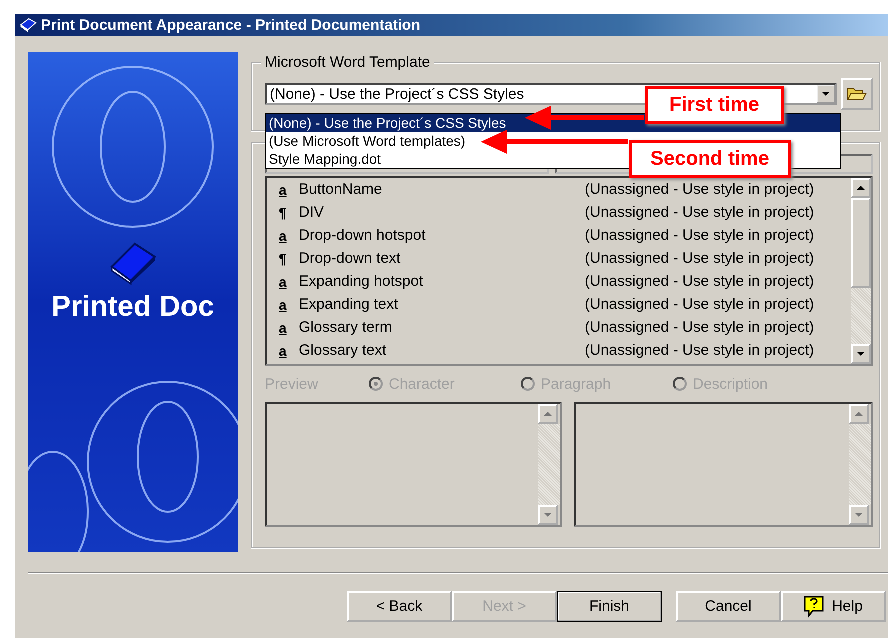 This screenshot has width=888, height=638. What do you see at coordinates (714, 105) in the screenshot?
I see `annotation-tooltip: First time` at bounding box center [714, 105].